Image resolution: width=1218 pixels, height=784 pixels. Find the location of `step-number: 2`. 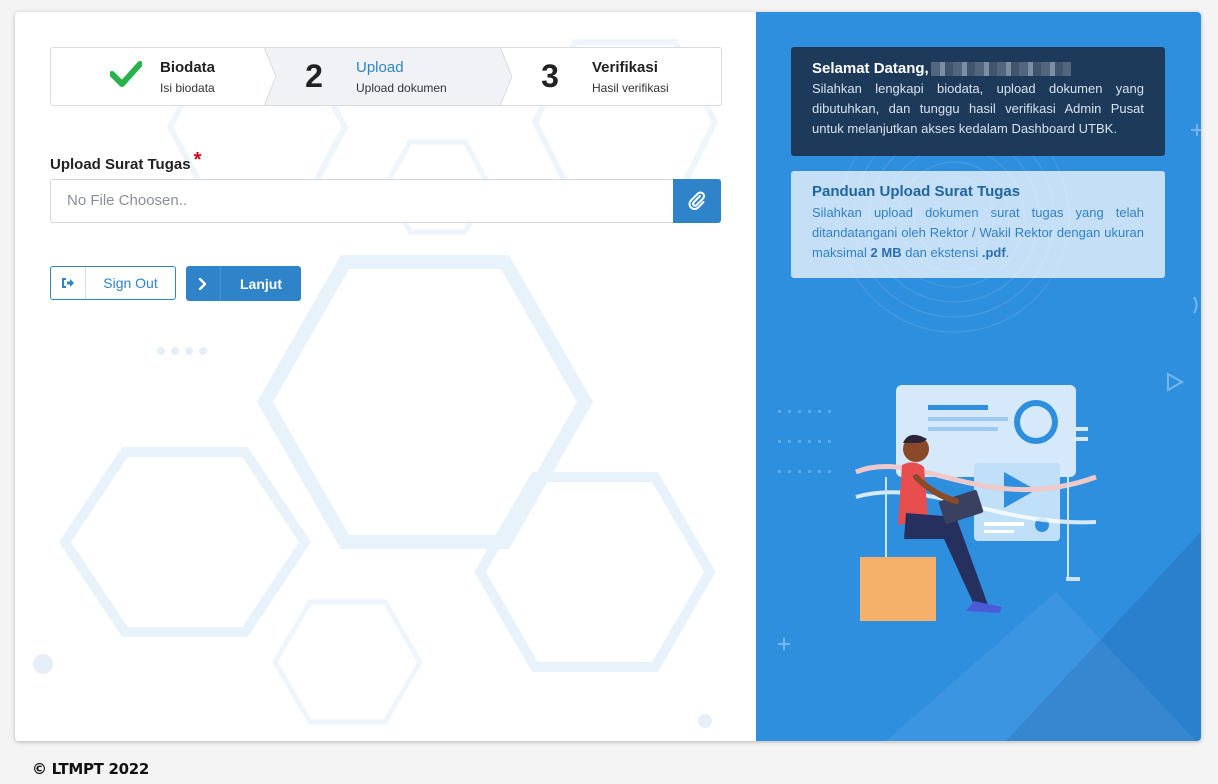

step-number: 2 is located at coordinates (314, 76).